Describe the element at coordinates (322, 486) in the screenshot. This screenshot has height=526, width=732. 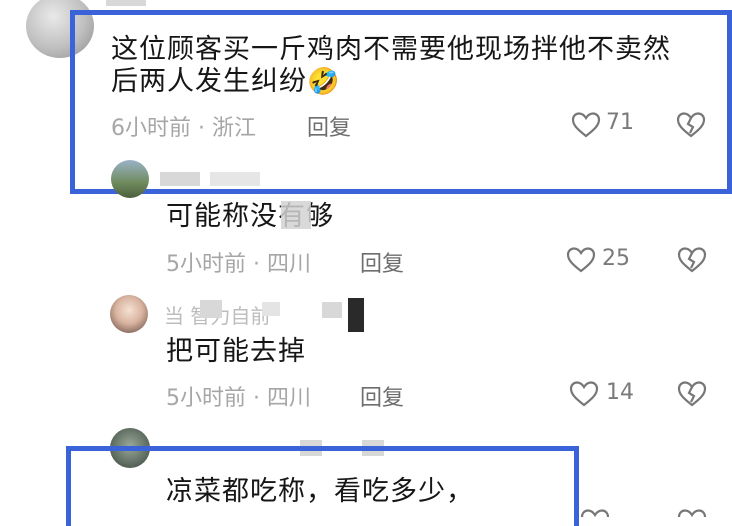
I see `highlight-frame` at that location.